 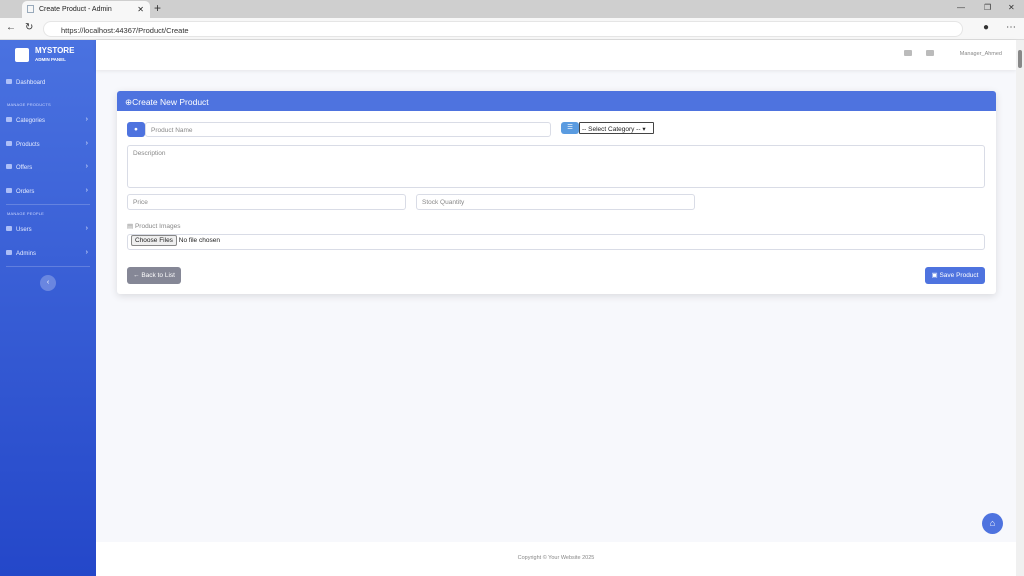 I want to click on refresh-icon: ↻, so click(x=29, y=27).